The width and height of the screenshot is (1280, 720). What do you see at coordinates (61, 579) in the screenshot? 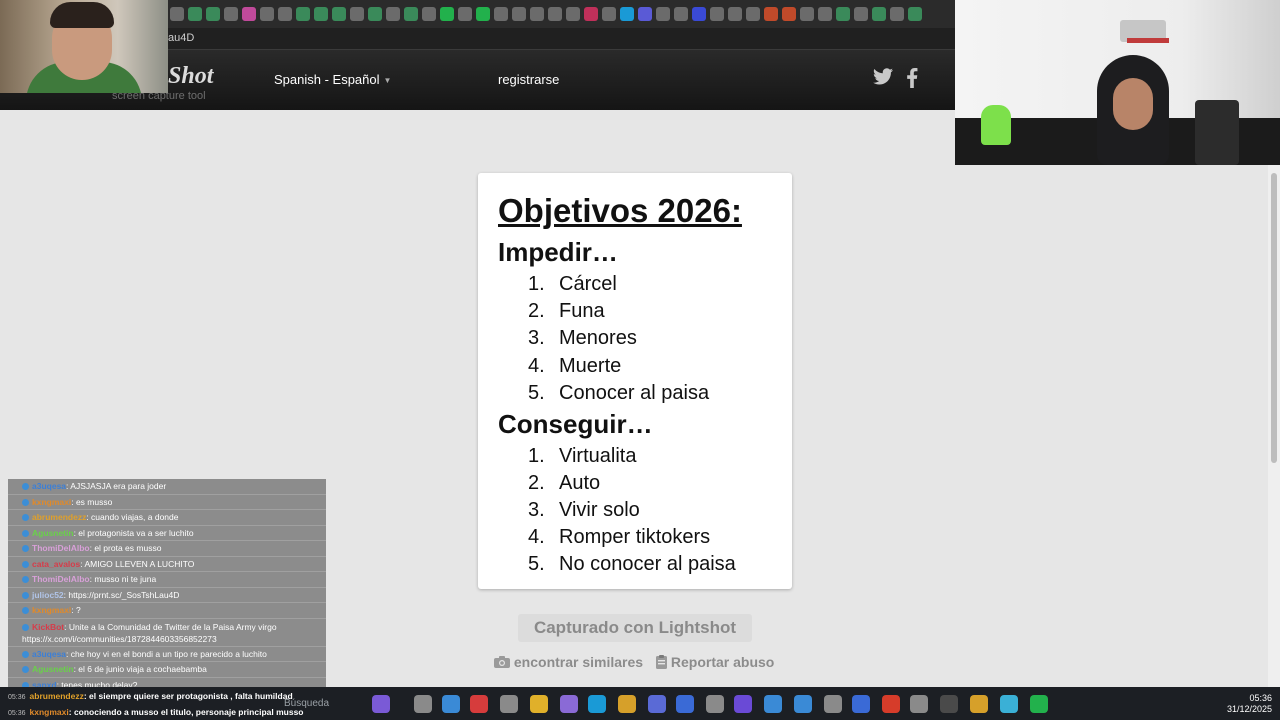
I see `chat-username: ThomiDelAlbo` at bounding box center [61, 579].